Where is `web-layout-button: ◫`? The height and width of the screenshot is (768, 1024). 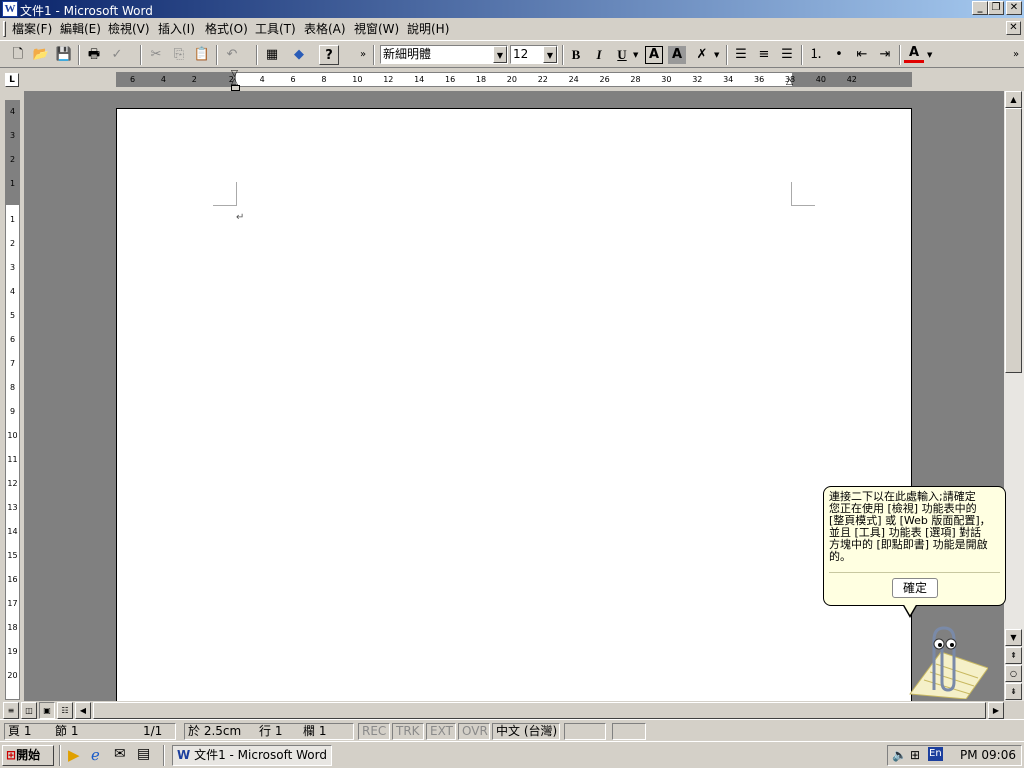
web-layout-button: ◫ is located at coordinates (29, 710).